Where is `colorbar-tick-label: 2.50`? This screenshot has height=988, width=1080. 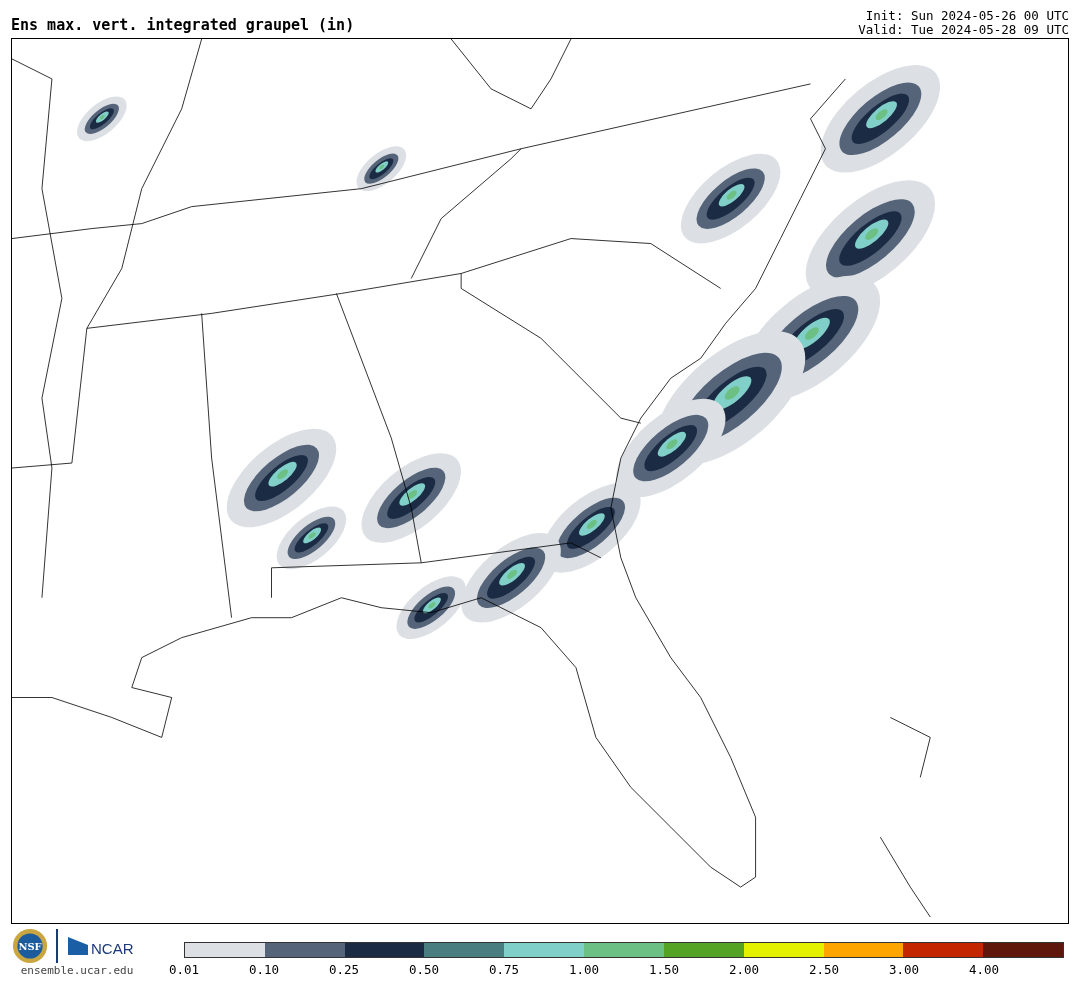 colorbar-tick-label: 2.50 is located at coordinates (824, 969).